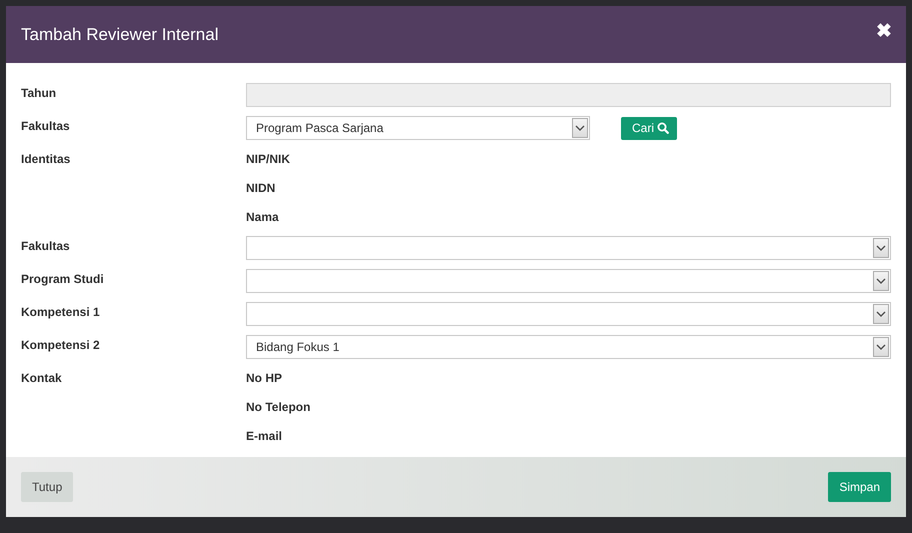  I want to click on info-label: No HP, so click(264, 378).